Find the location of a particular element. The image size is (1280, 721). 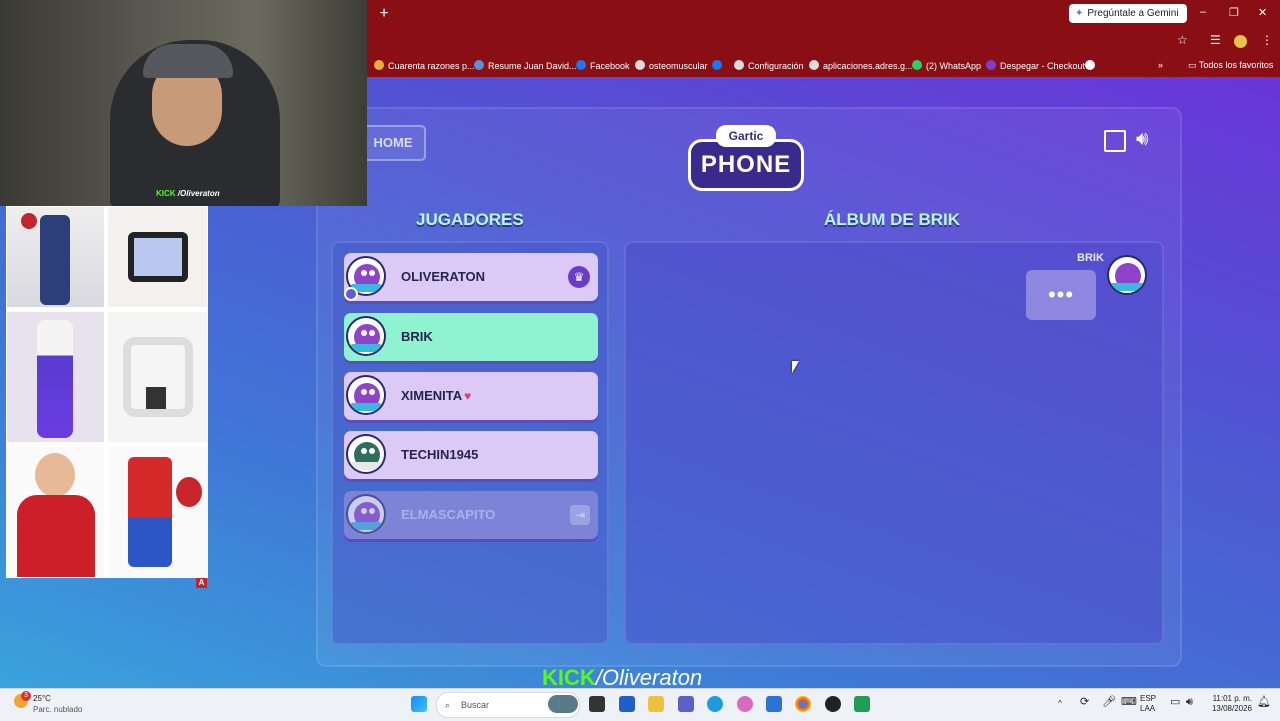

notification-icon: 🔔︎ is located at coordinates (1264, 702).